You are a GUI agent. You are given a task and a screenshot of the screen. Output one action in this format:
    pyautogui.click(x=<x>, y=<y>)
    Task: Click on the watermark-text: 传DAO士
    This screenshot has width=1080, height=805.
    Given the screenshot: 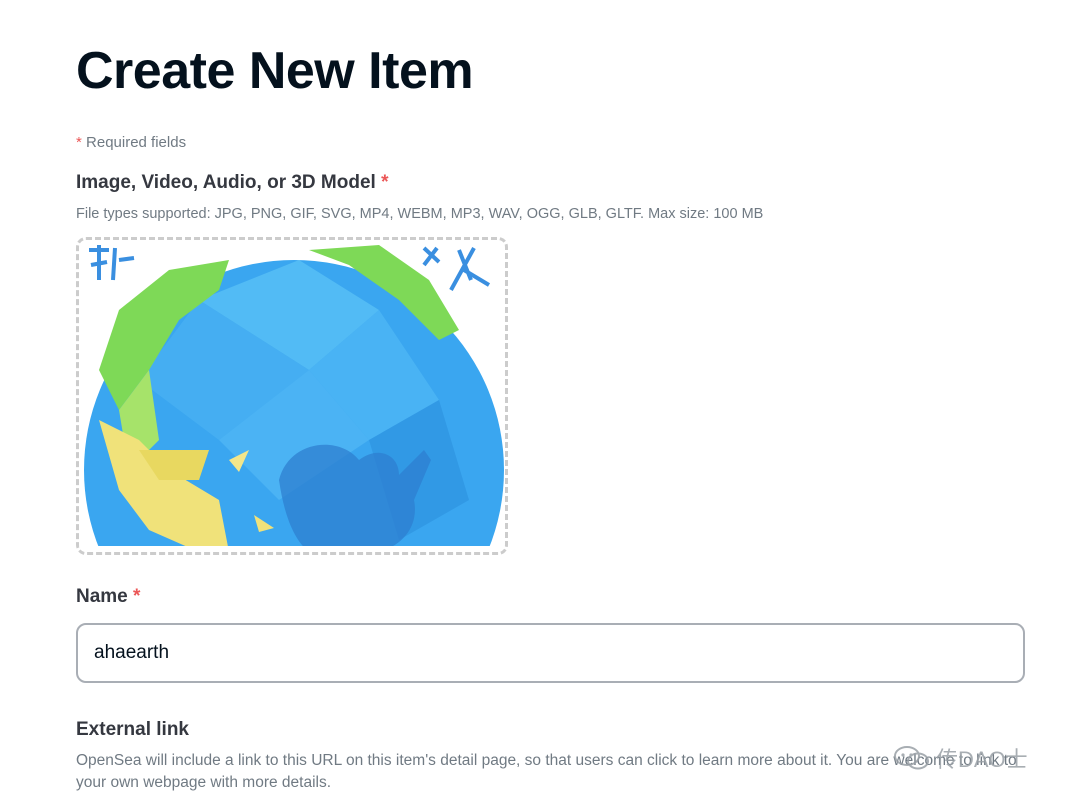 What is the action you would take?
    pyautogui.click(x=982, y=759)
    